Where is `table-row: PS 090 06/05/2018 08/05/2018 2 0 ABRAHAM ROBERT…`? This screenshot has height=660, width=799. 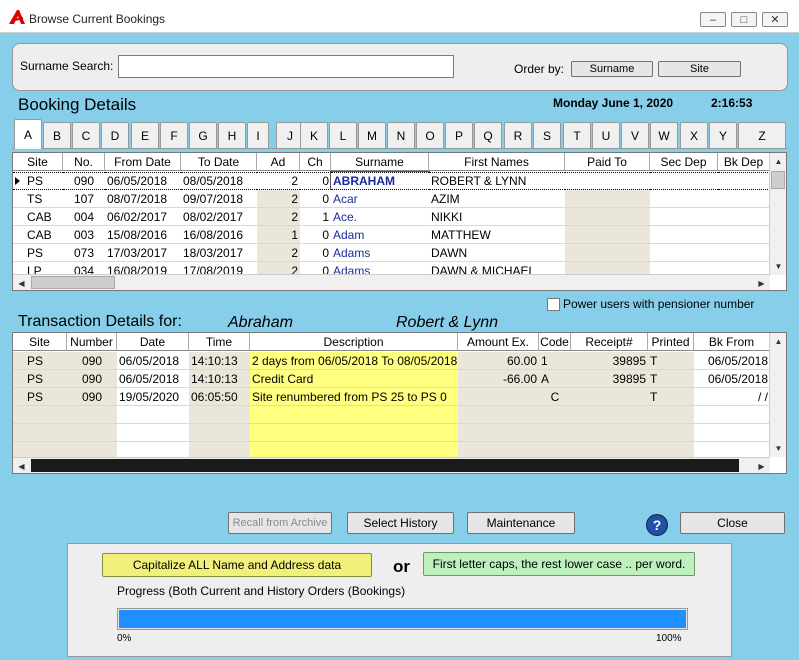 table-row: PS 090 06/05/2018 08/05/2018 2 0 ABRAHAM ROBERT… is located at coordinates (391, 181).